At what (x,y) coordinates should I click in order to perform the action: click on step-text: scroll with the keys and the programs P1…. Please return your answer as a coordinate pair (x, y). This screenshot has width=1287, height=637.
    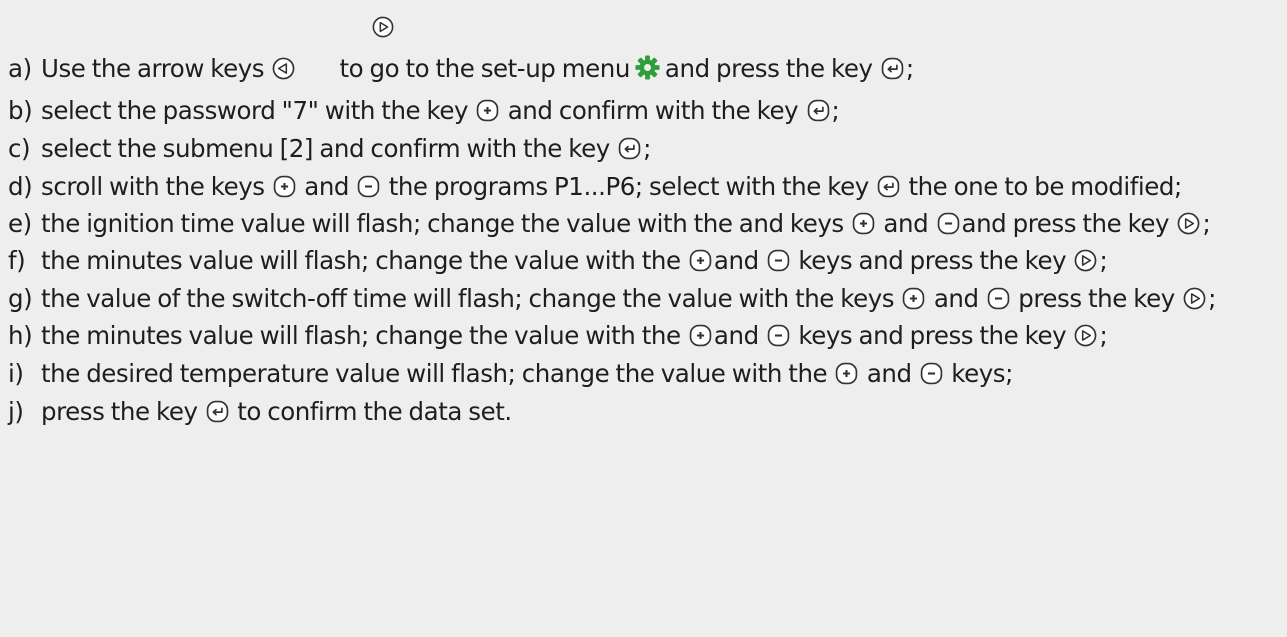
    Looking at the image, I should click on (611, 186).